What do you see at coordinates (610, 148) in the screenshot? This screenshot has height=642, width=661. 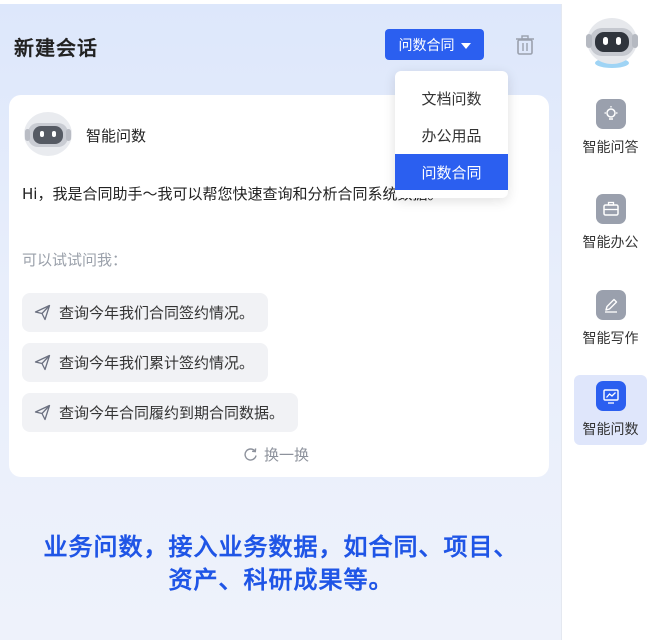 I see `sidebar-item-label: 智能问答` at bounding box center [610, 148].